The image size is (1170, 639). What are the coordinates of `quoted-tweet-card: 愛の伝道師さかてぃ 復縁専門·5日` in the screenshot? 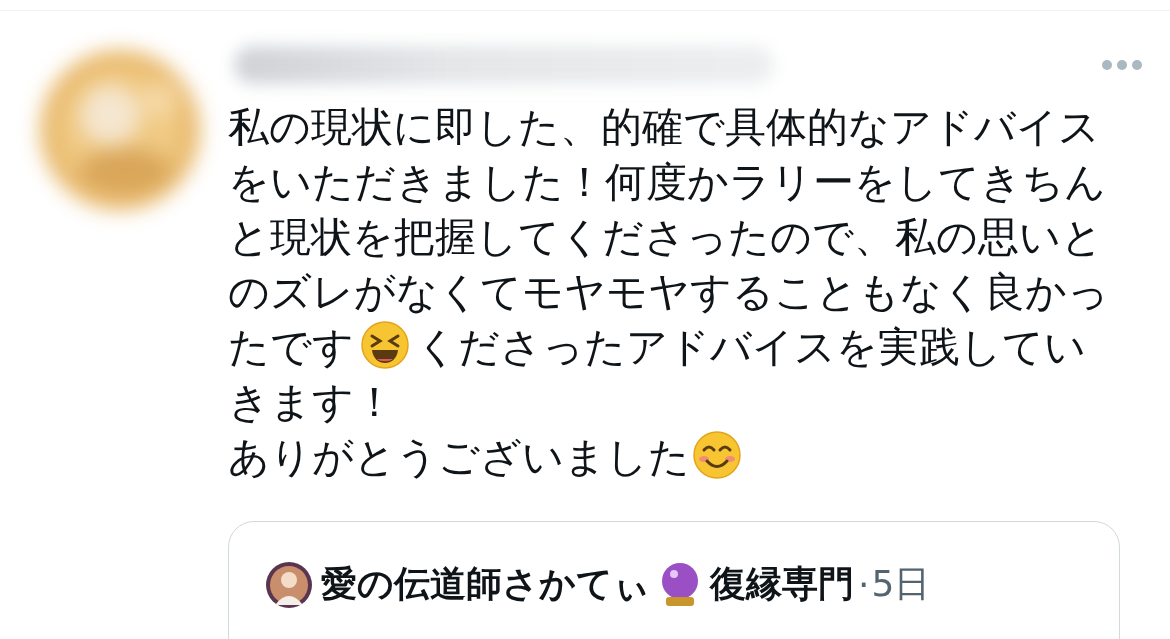 It's located at (674, 580).